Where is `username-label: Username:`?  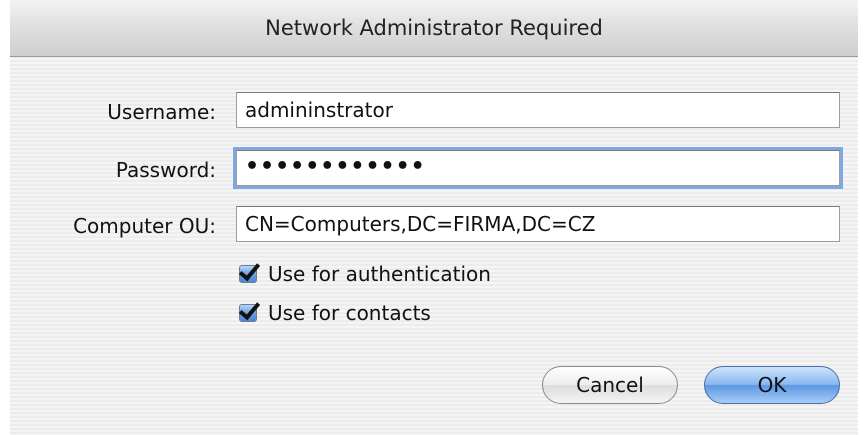
username-label: Username: is located at coordinates (161, 112).